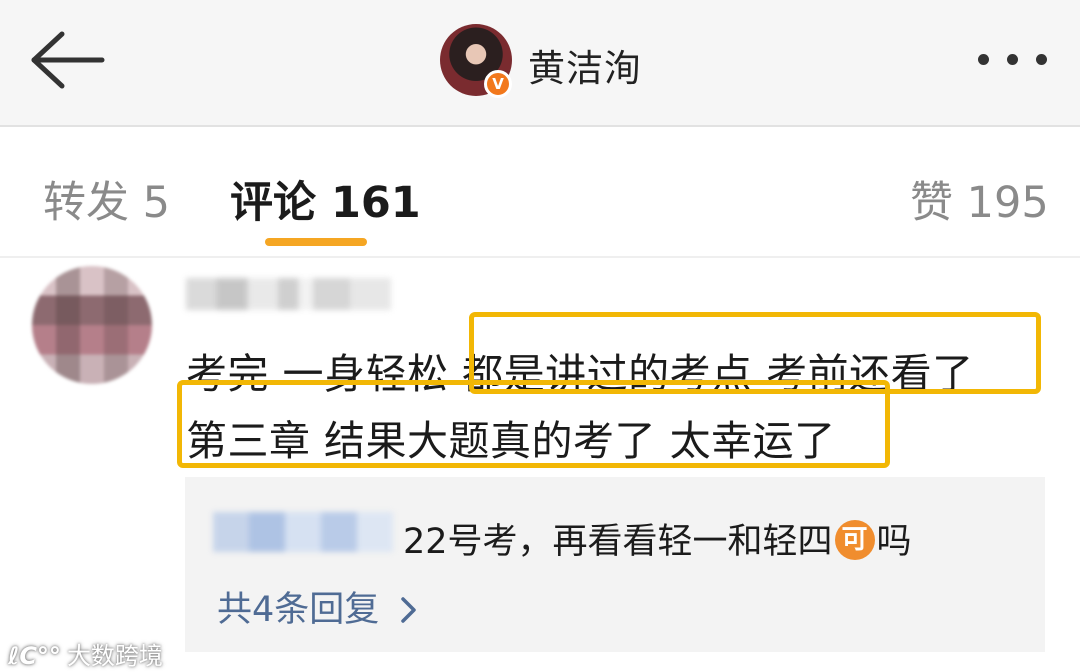 This screenshot has height=672, width=1080. Describe the element at coordinates (303, 532) in the screenshot. I see `reply-author-blurred` at that location.